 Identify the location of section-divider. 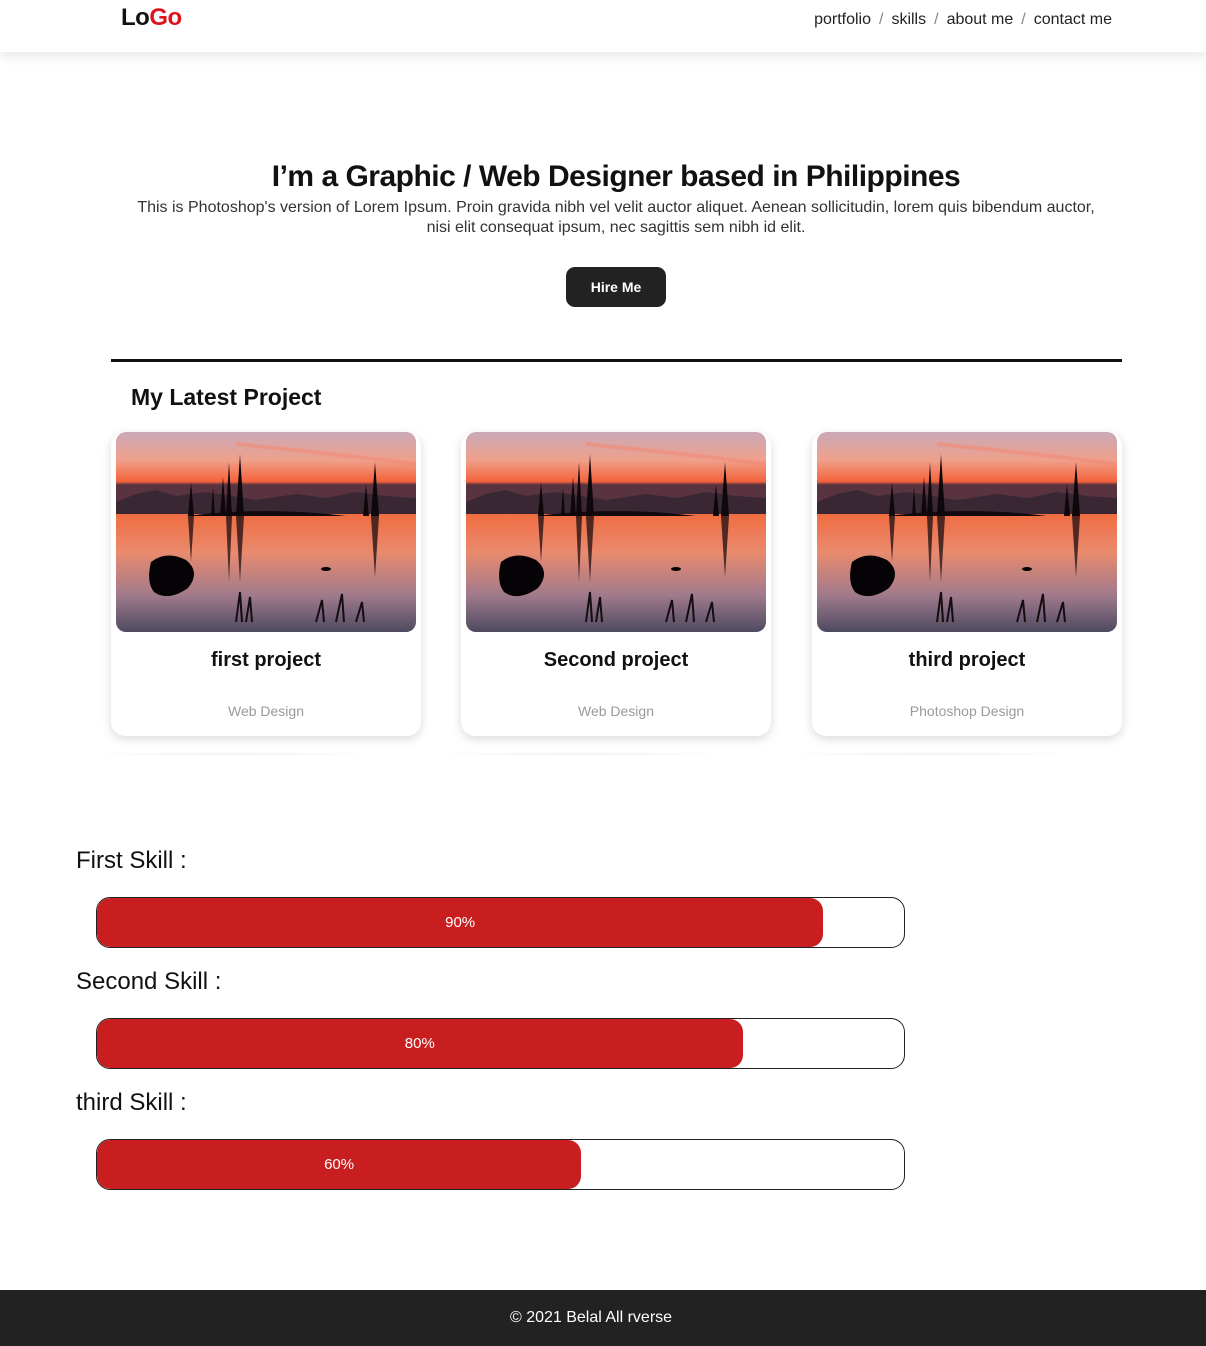
(616, 360).